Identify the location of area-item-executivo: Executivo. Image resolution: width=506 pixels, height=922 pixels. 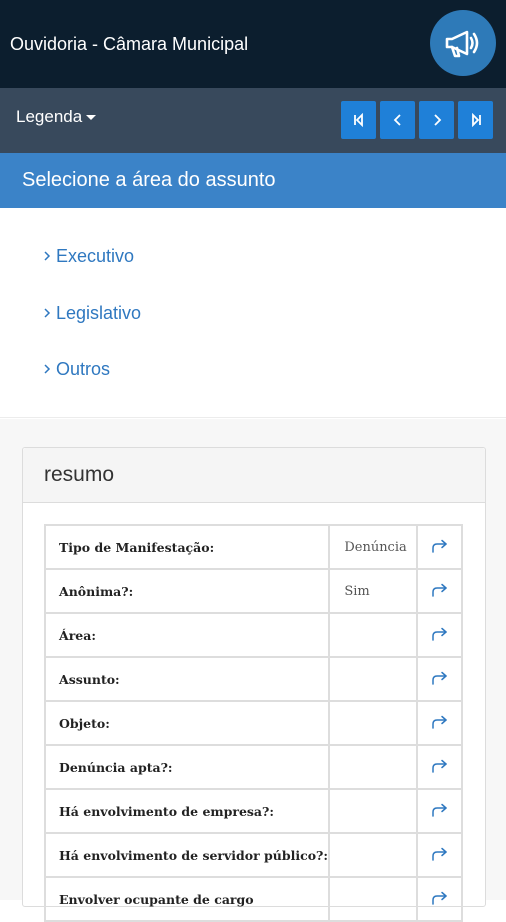
(88, 256).